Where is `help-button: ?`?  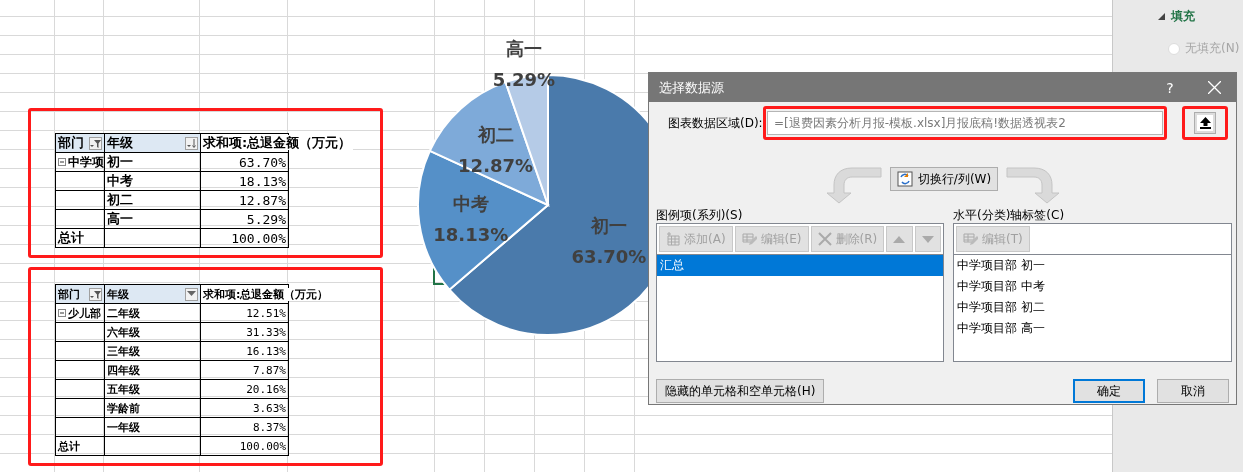 help-button: ? is located at coordinates (1170, 87).